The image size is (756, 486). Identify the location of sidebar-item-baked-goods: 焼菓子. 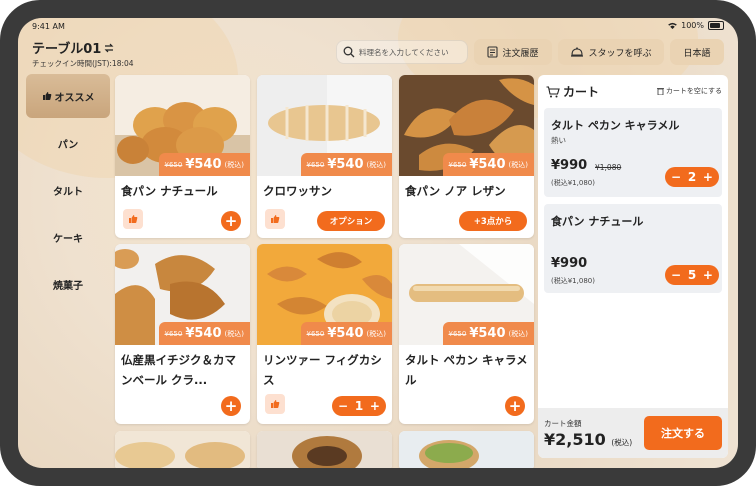
(68, 284).